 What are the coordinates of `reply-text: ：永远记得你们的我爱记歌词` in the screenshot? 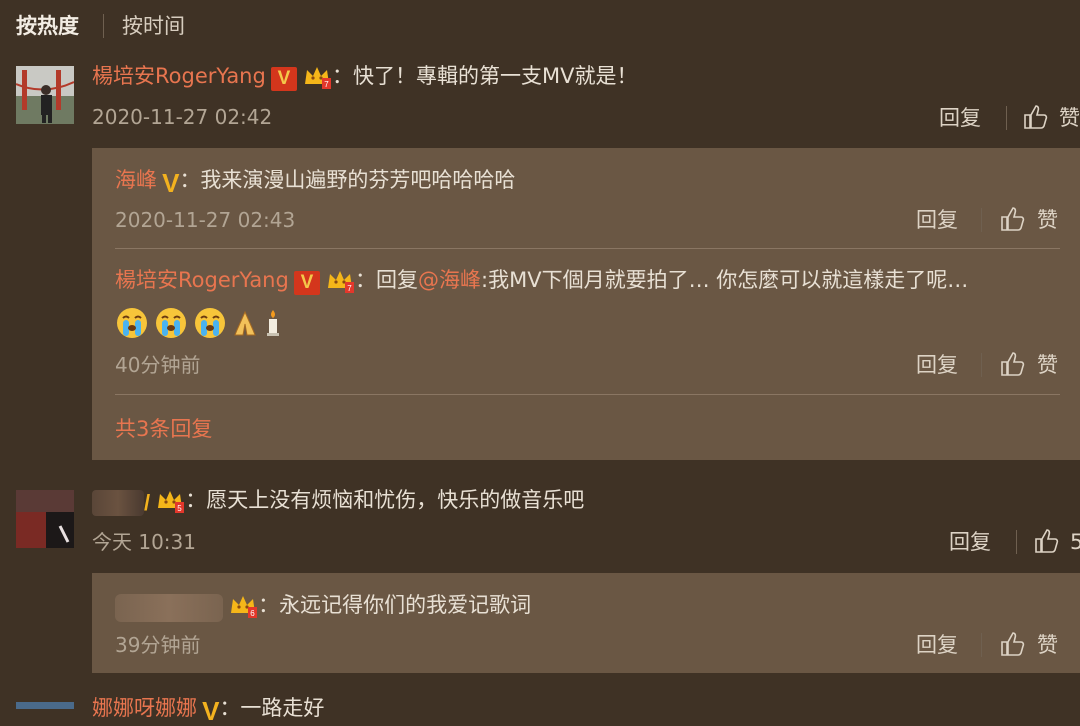 It's located at (395, 605).